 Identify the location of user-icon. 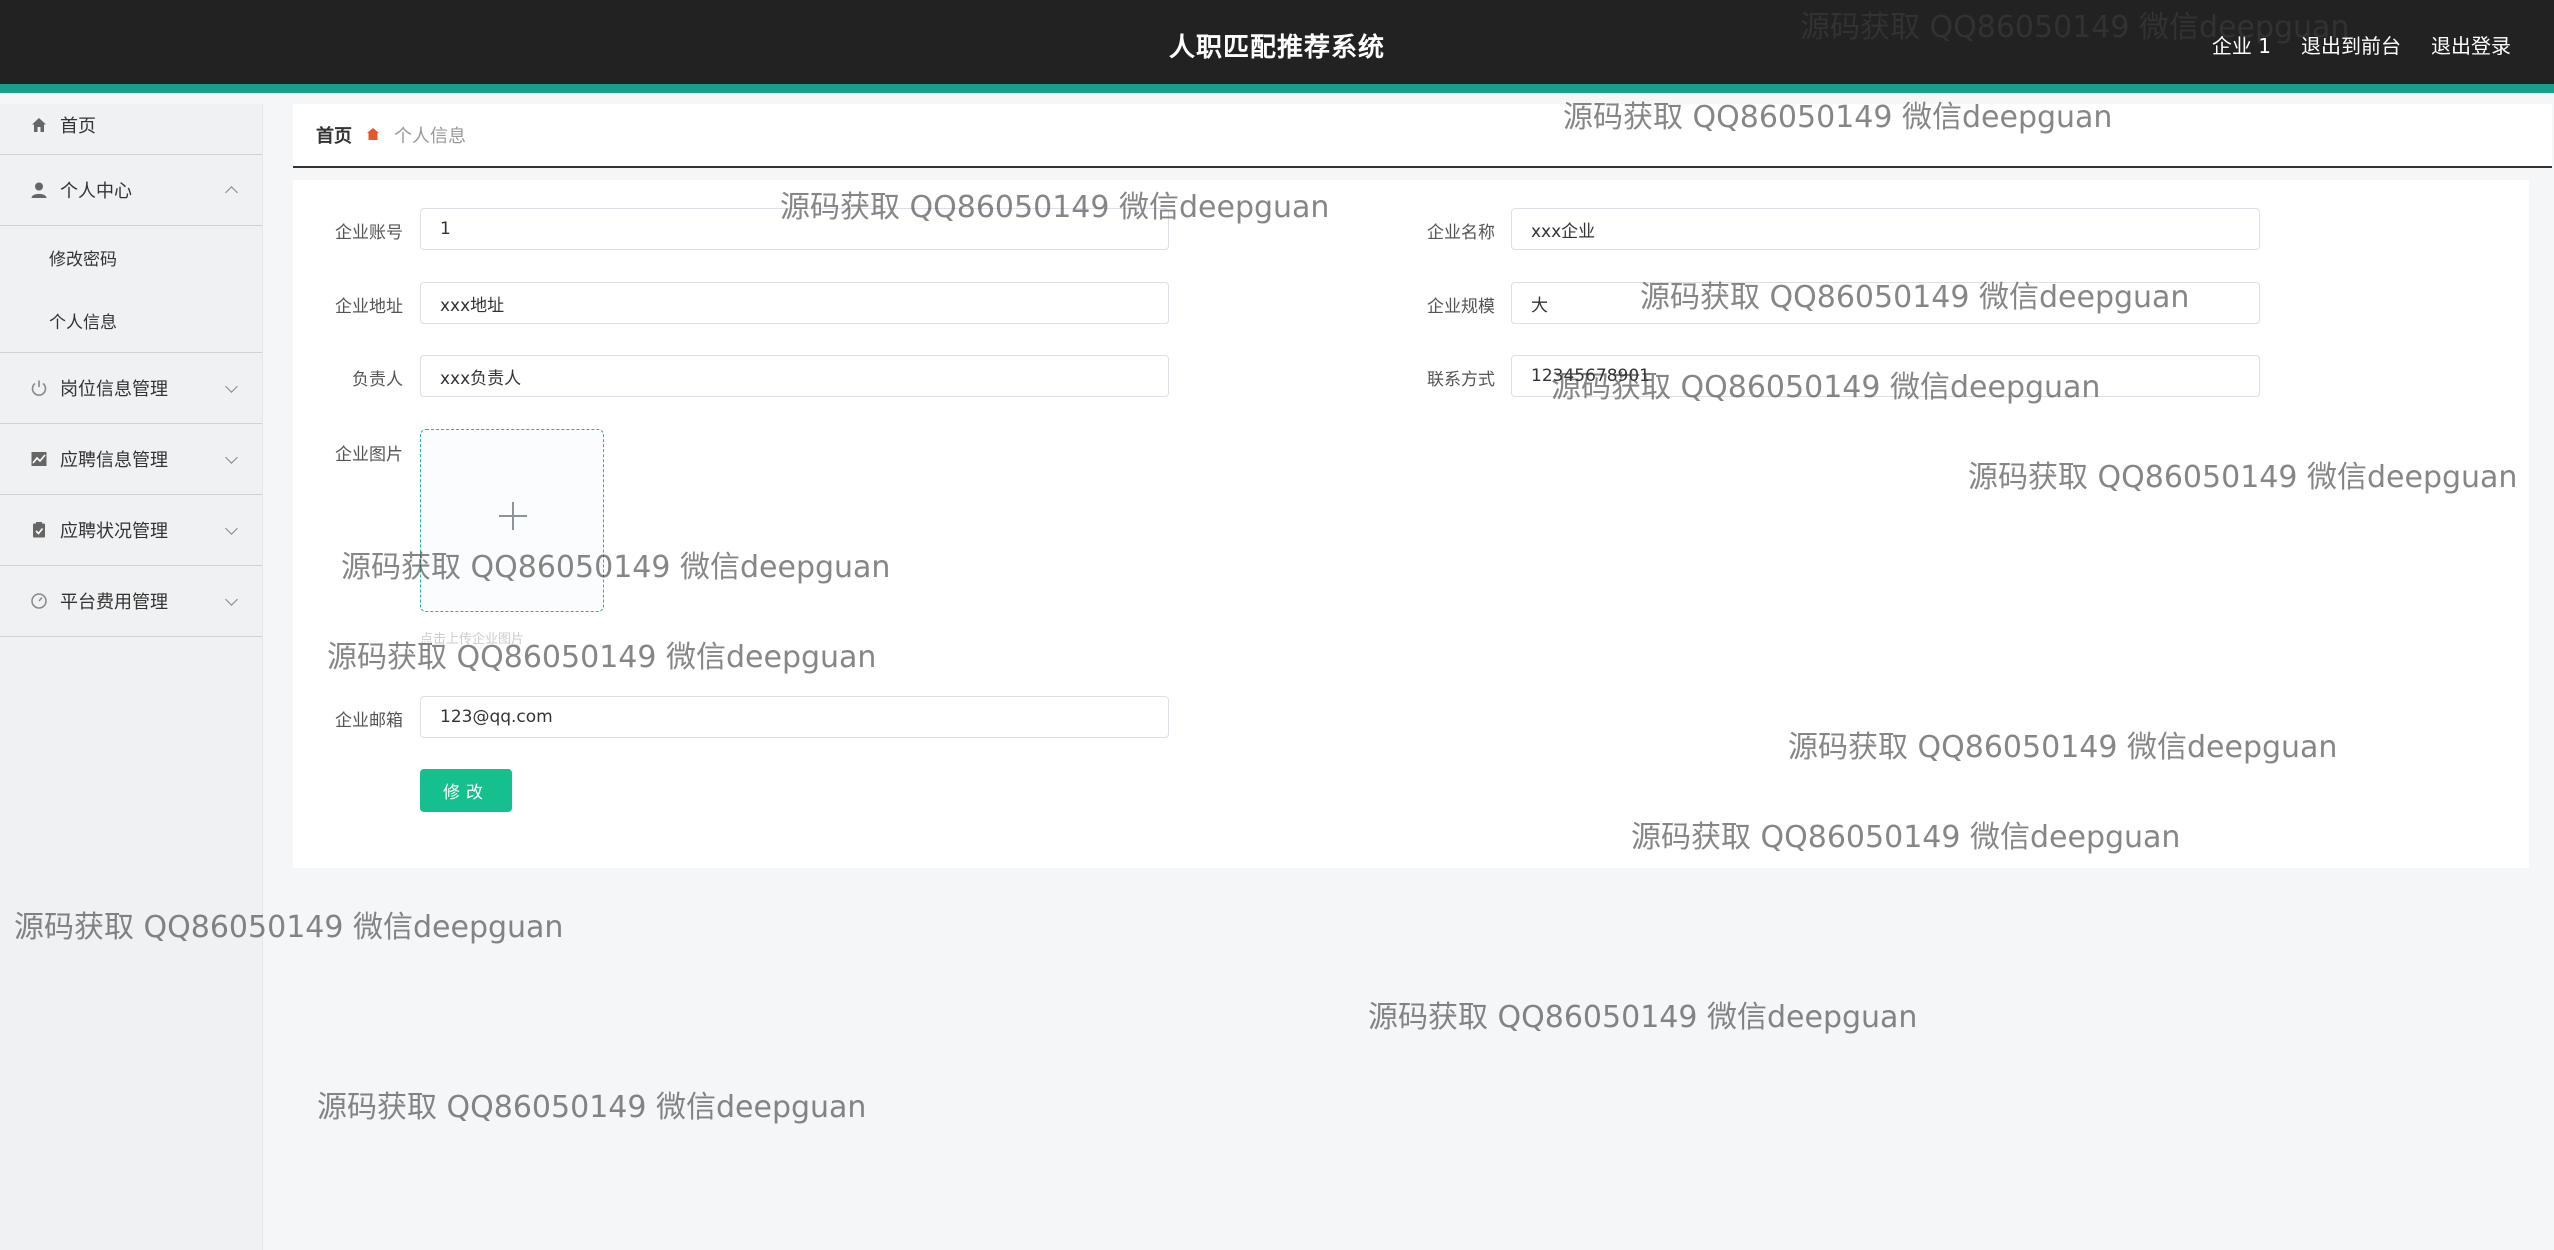
(39, 190).